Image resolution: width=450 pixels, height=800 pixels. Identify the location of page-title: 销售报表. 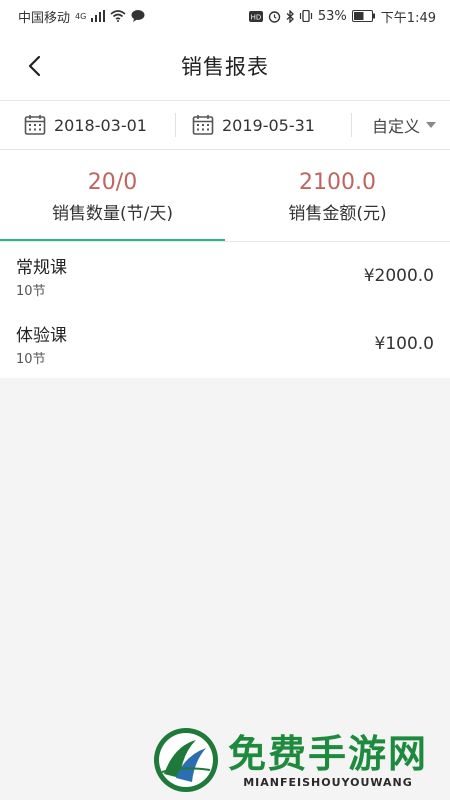
(225, 67).